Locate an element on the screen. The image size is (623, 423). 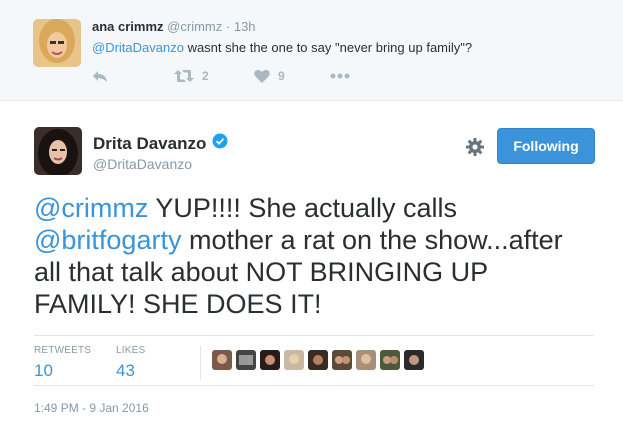
mention-link: @DritaDavanzo is located at coordinates (138, 47).